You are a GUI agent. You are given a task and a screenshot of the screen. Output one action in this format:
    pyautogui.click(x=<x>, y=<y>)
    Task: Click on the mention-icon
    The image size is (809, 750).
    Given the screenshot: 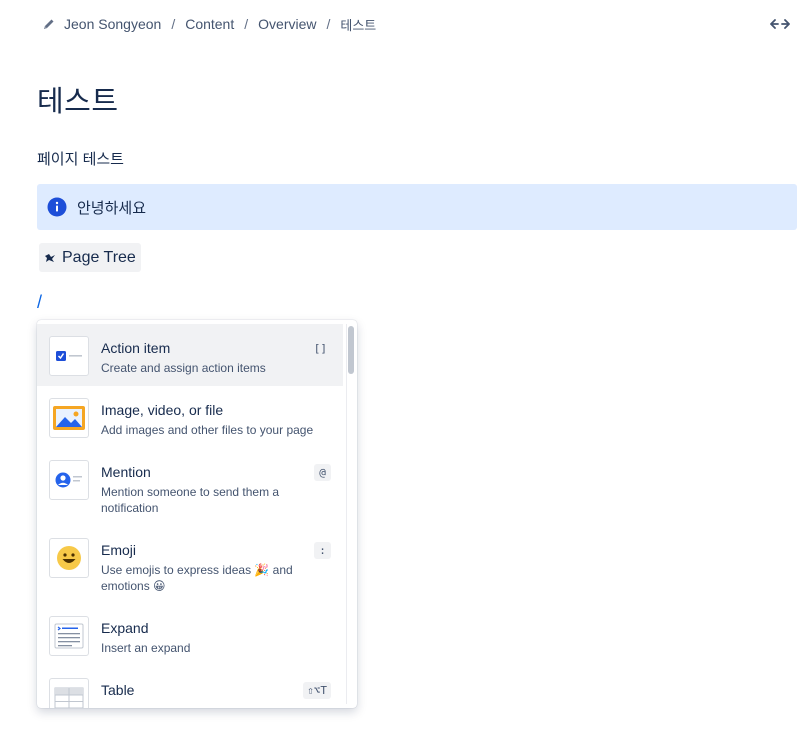 What is the action you would take?
    pyautogui.click(x=69, y=480)
    